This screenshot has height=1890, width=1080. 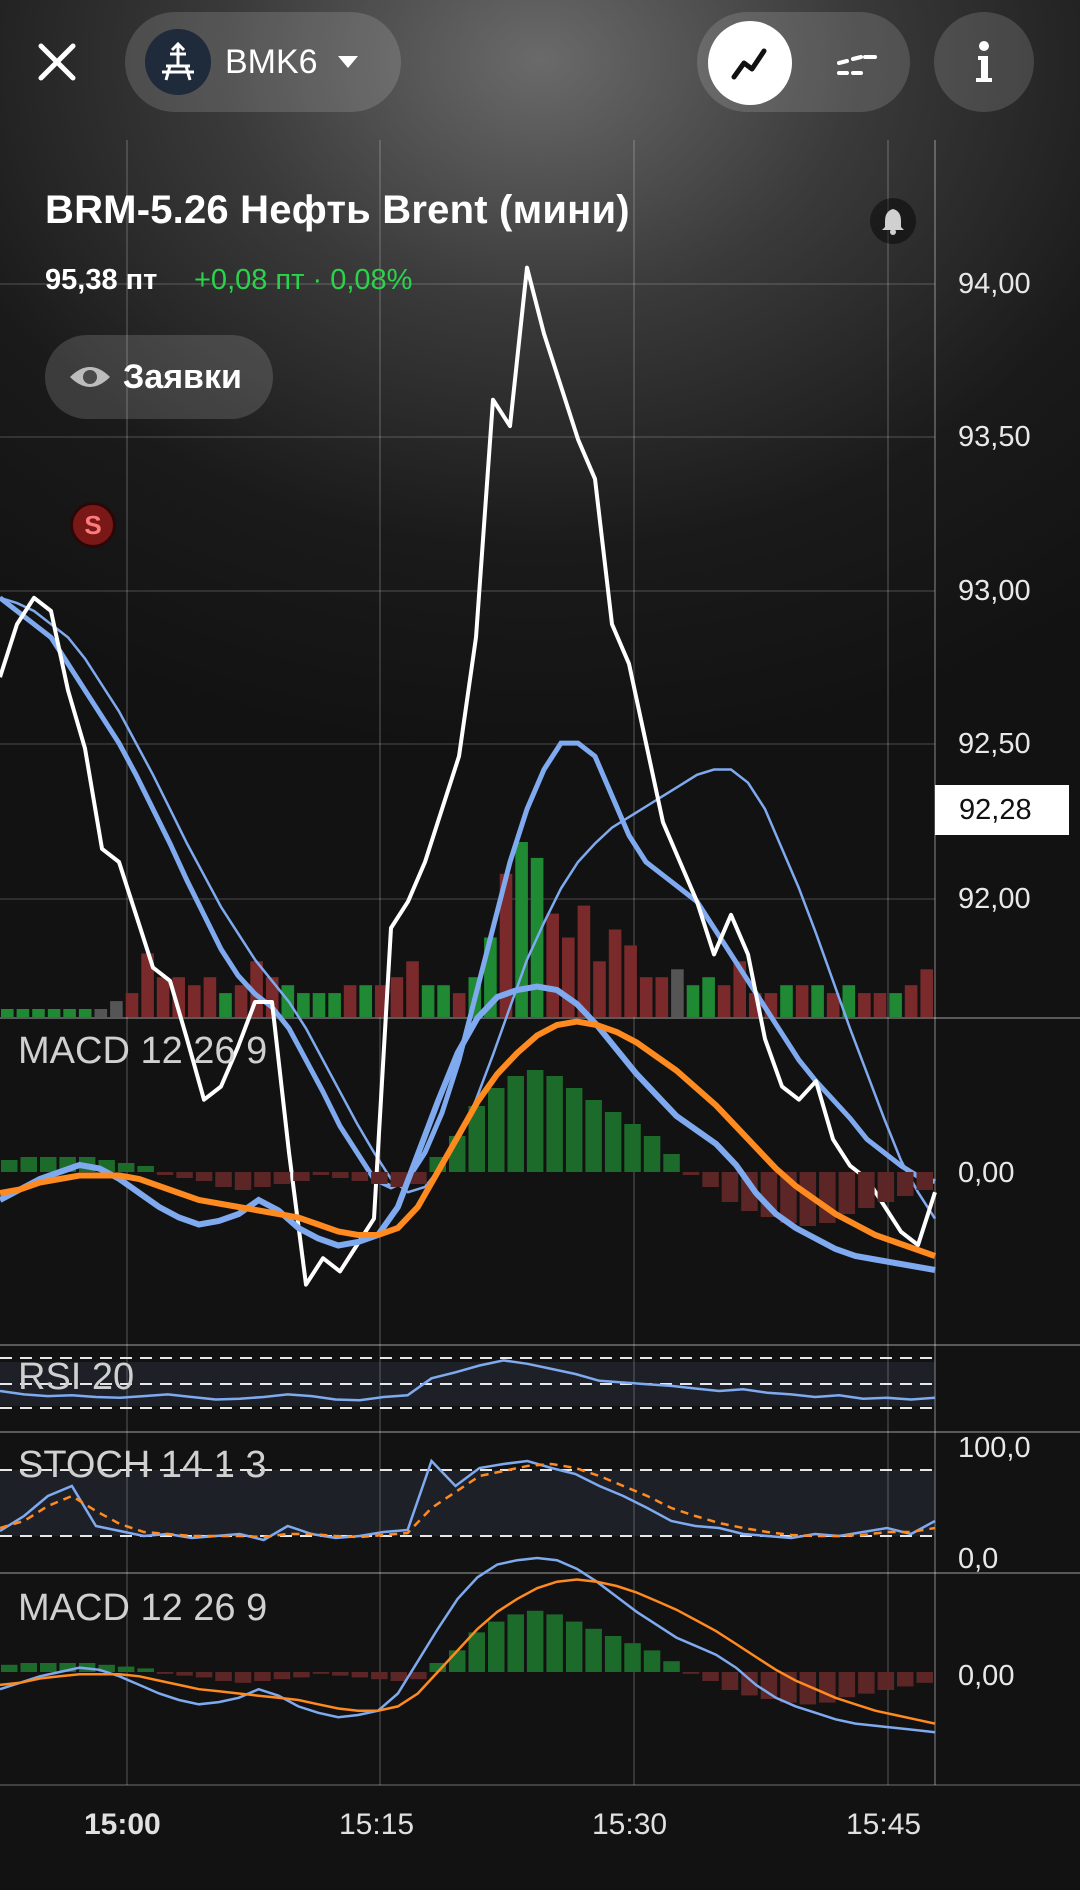 I want to click on macd2-label: MACD 12 26 9, so click(x=142, y=1608).